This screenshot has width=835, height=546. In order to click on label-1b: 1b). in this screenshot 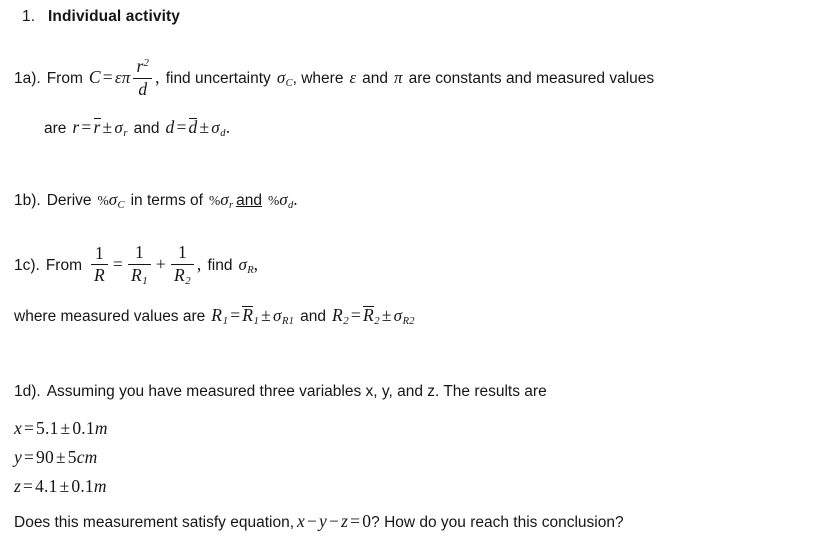, I will do `click(27, 200)`.